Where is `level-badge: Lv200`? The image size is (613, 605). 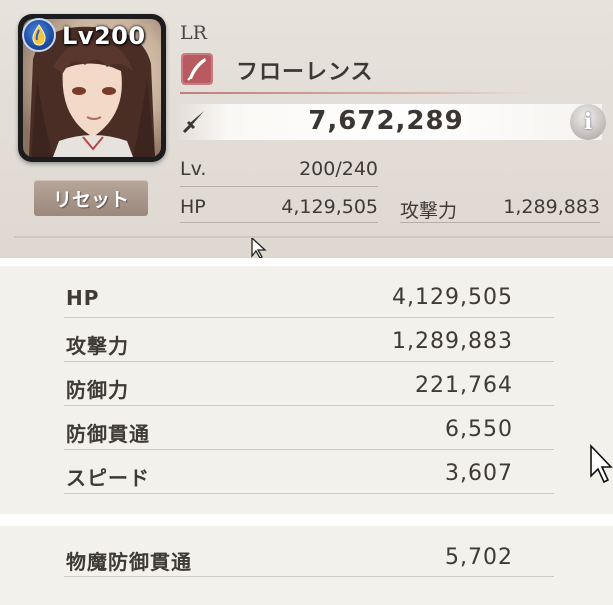 level-badge: Lv200 is located at coordinates (104, 36).